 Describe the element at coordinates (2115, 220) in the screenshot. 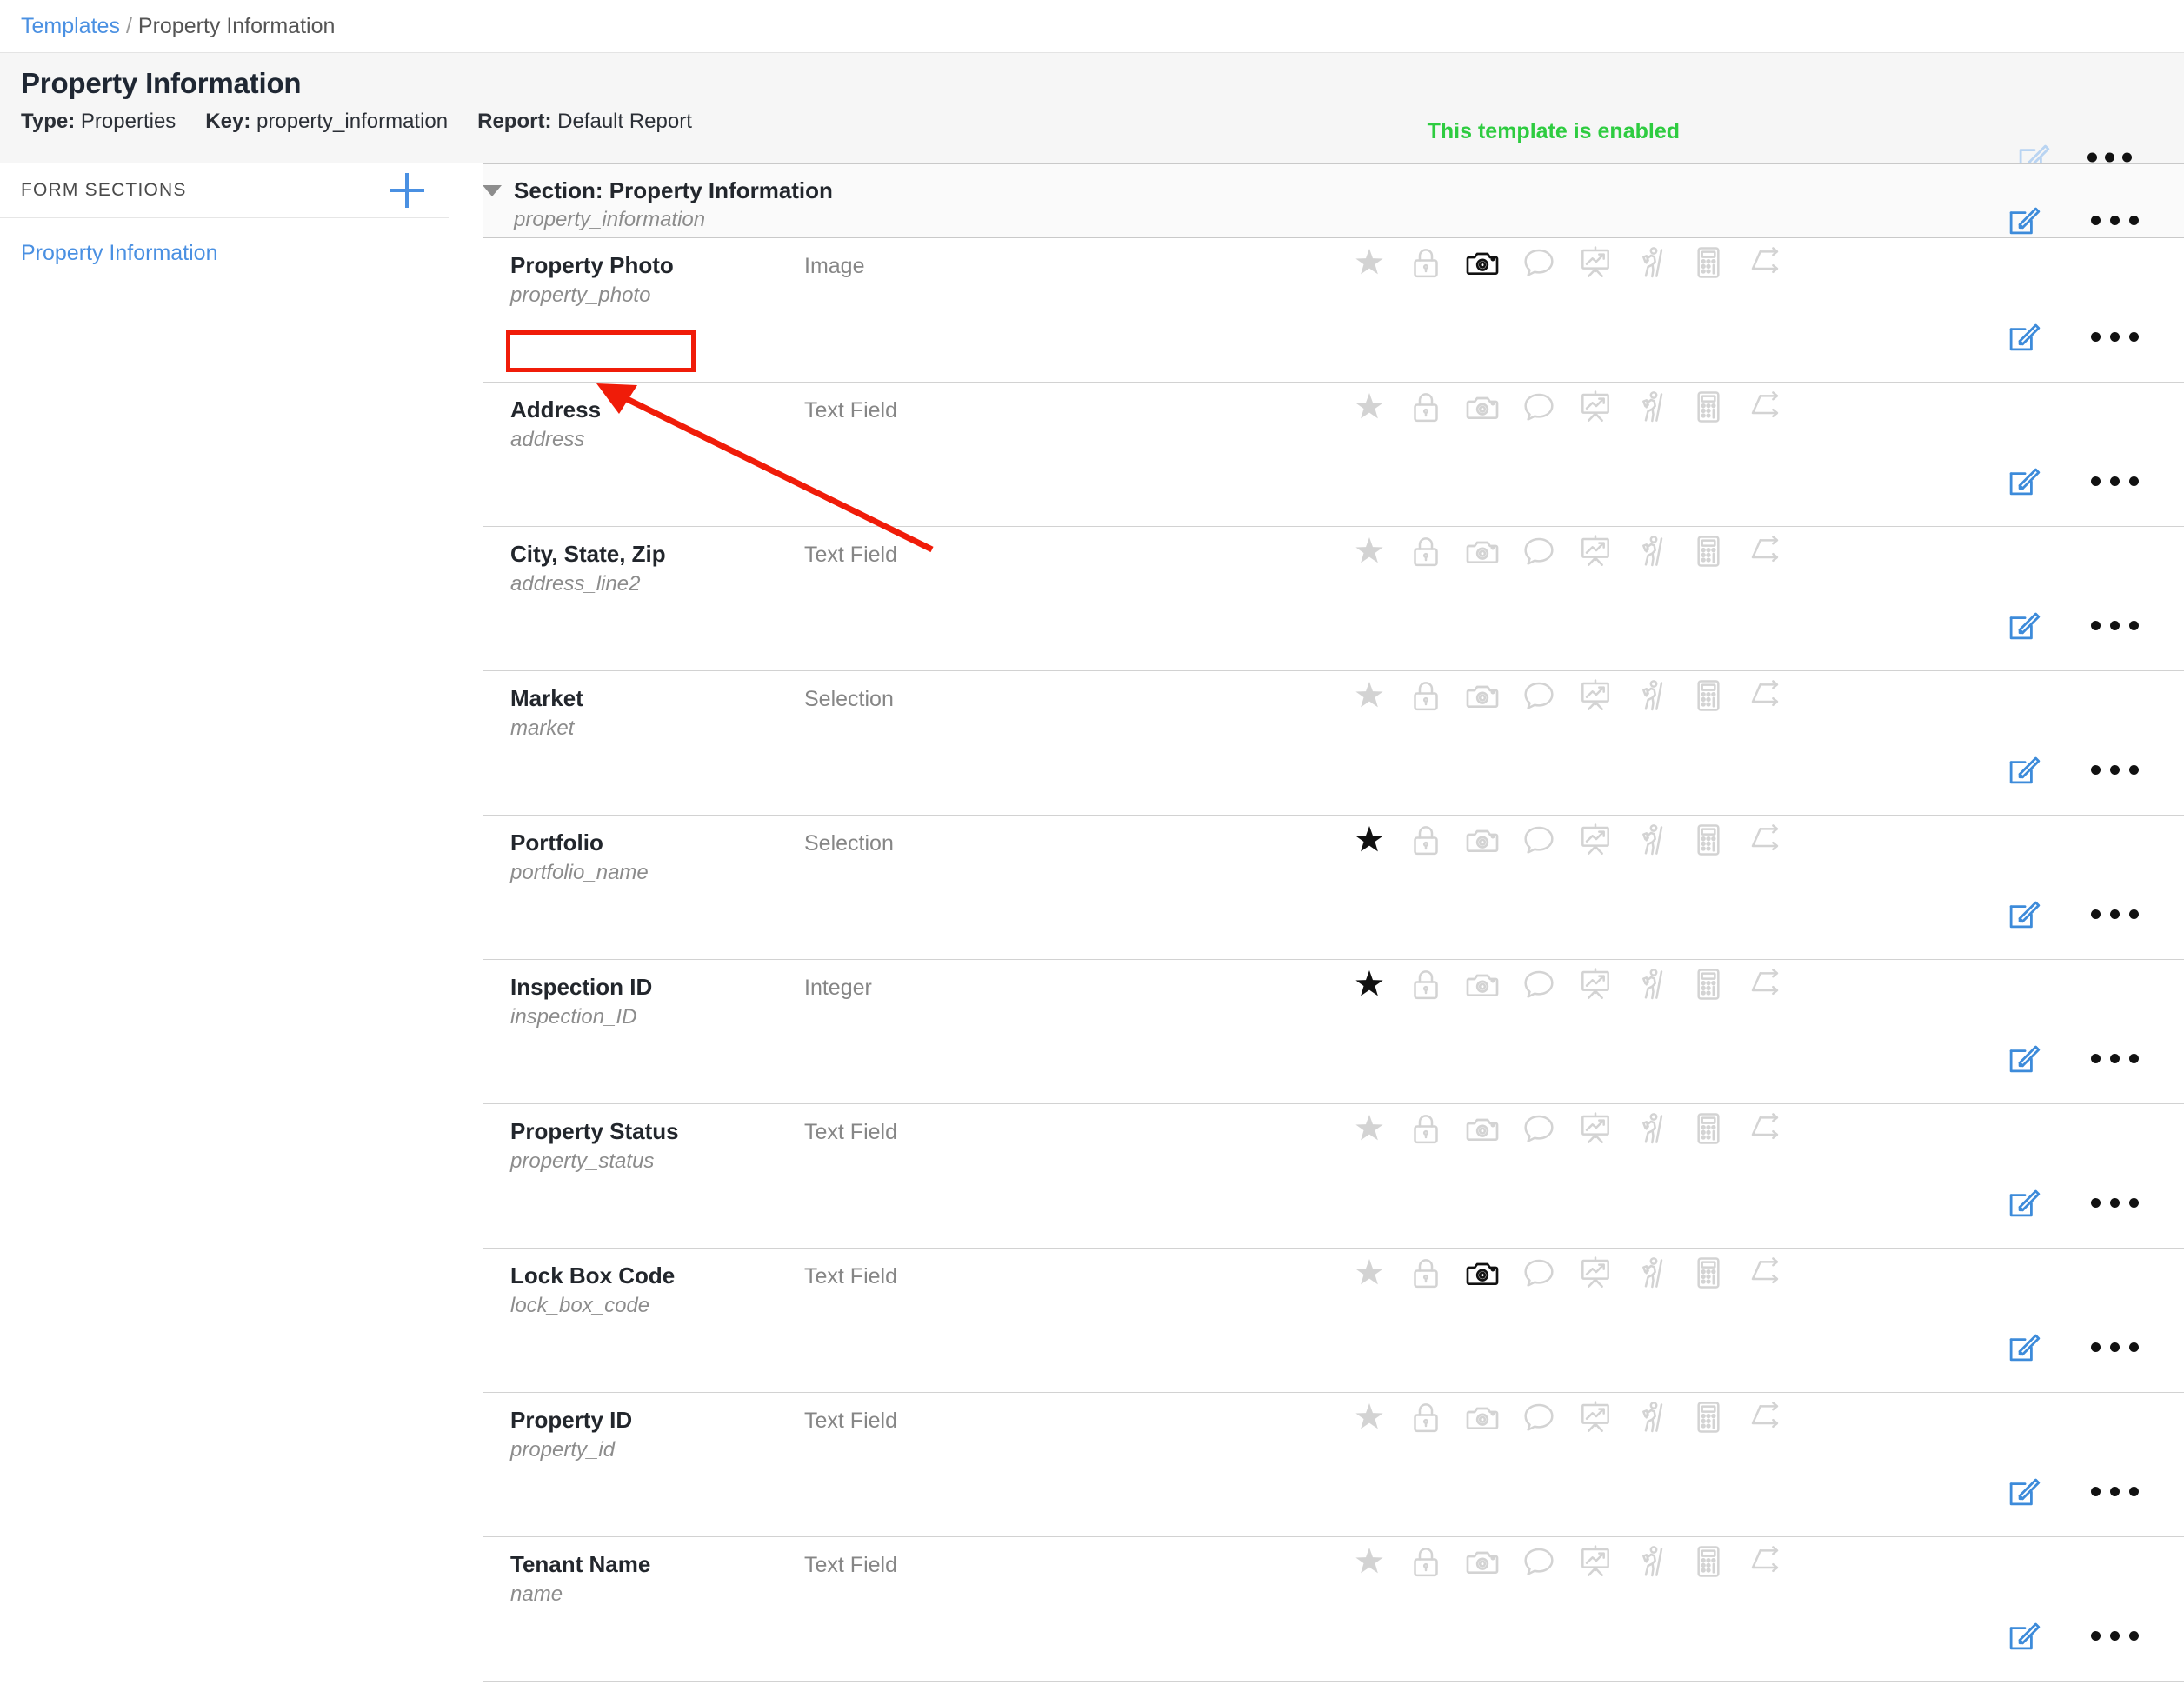

I see `section-more-button` at that location.